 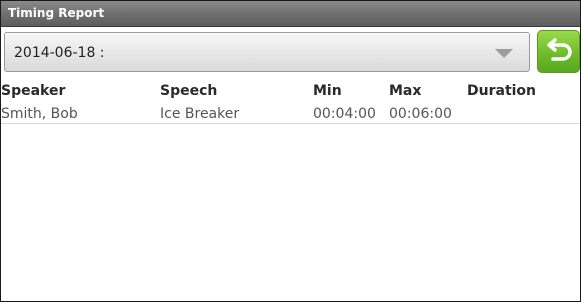 What do you see at coordinates (502, 91) in the screenshot?
I see `column-header-duration: Duration` at bounding box center [502, 91].